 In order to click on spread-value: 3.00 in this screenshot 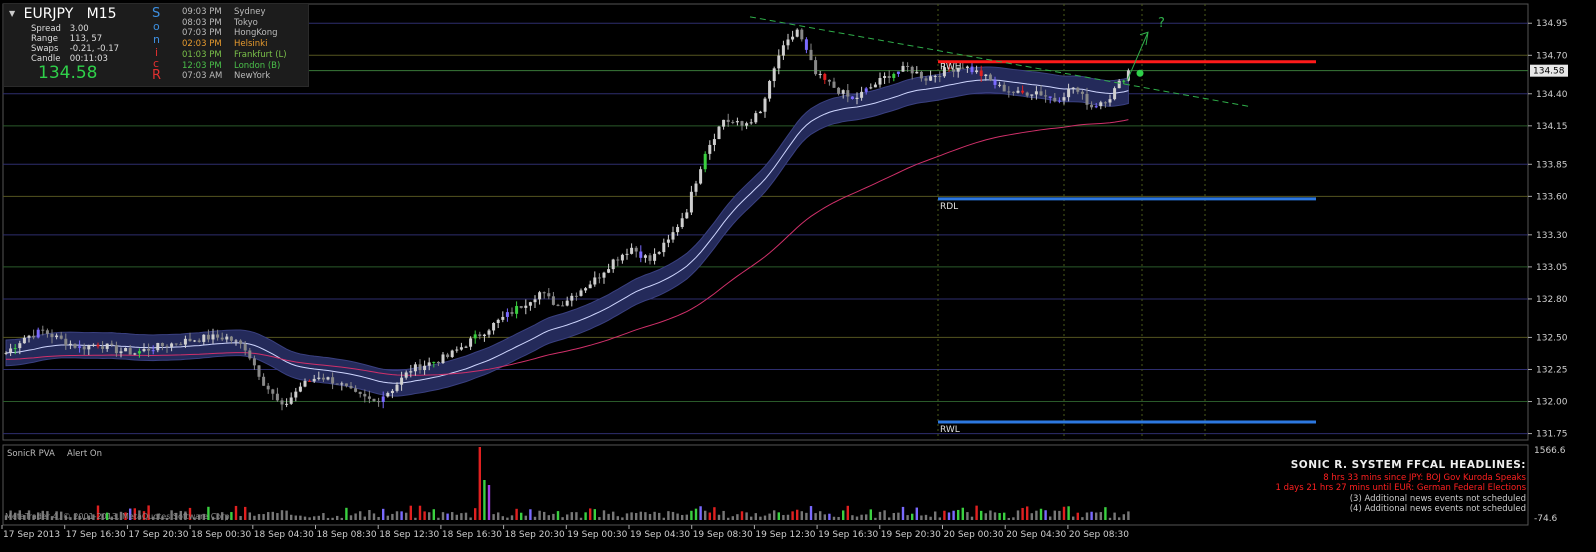, I will do `click(79, 29)`.